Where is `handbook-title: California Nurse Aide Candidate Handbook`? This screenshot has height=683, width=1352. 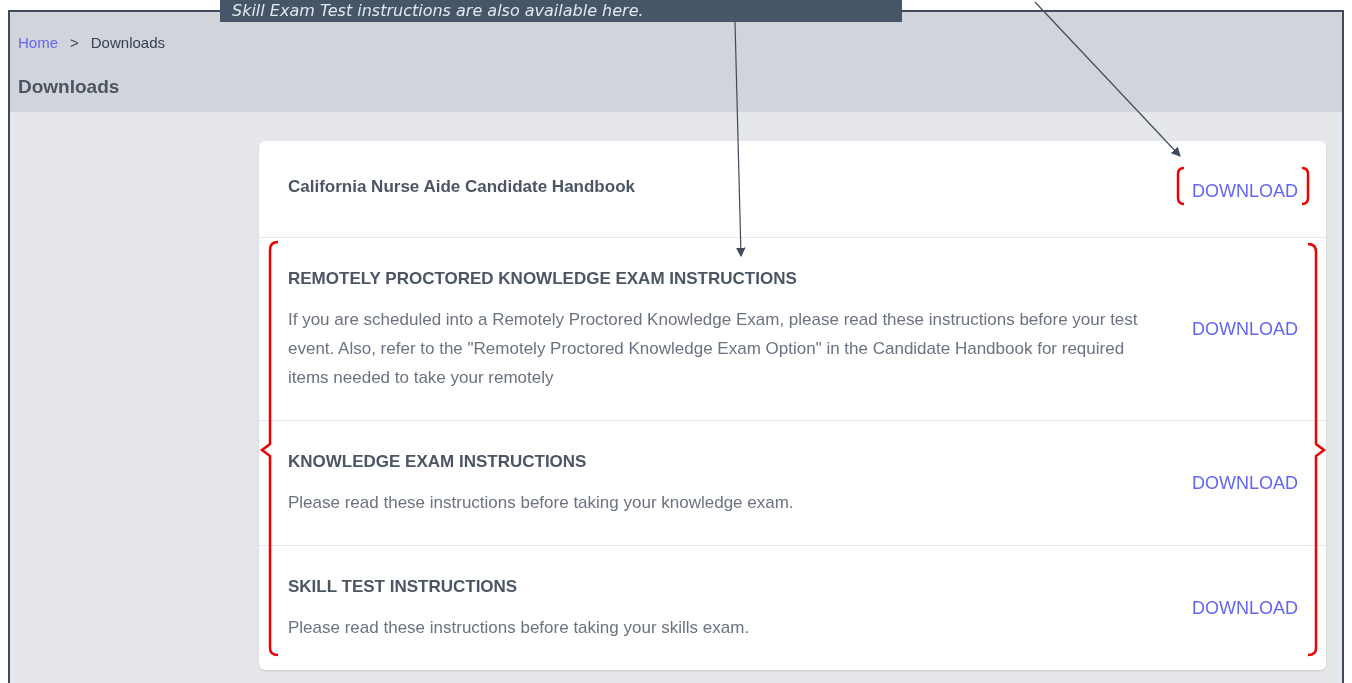
handbook-title: California Nurse Aide Candidate Handbook is located at coordinates (462, 187).